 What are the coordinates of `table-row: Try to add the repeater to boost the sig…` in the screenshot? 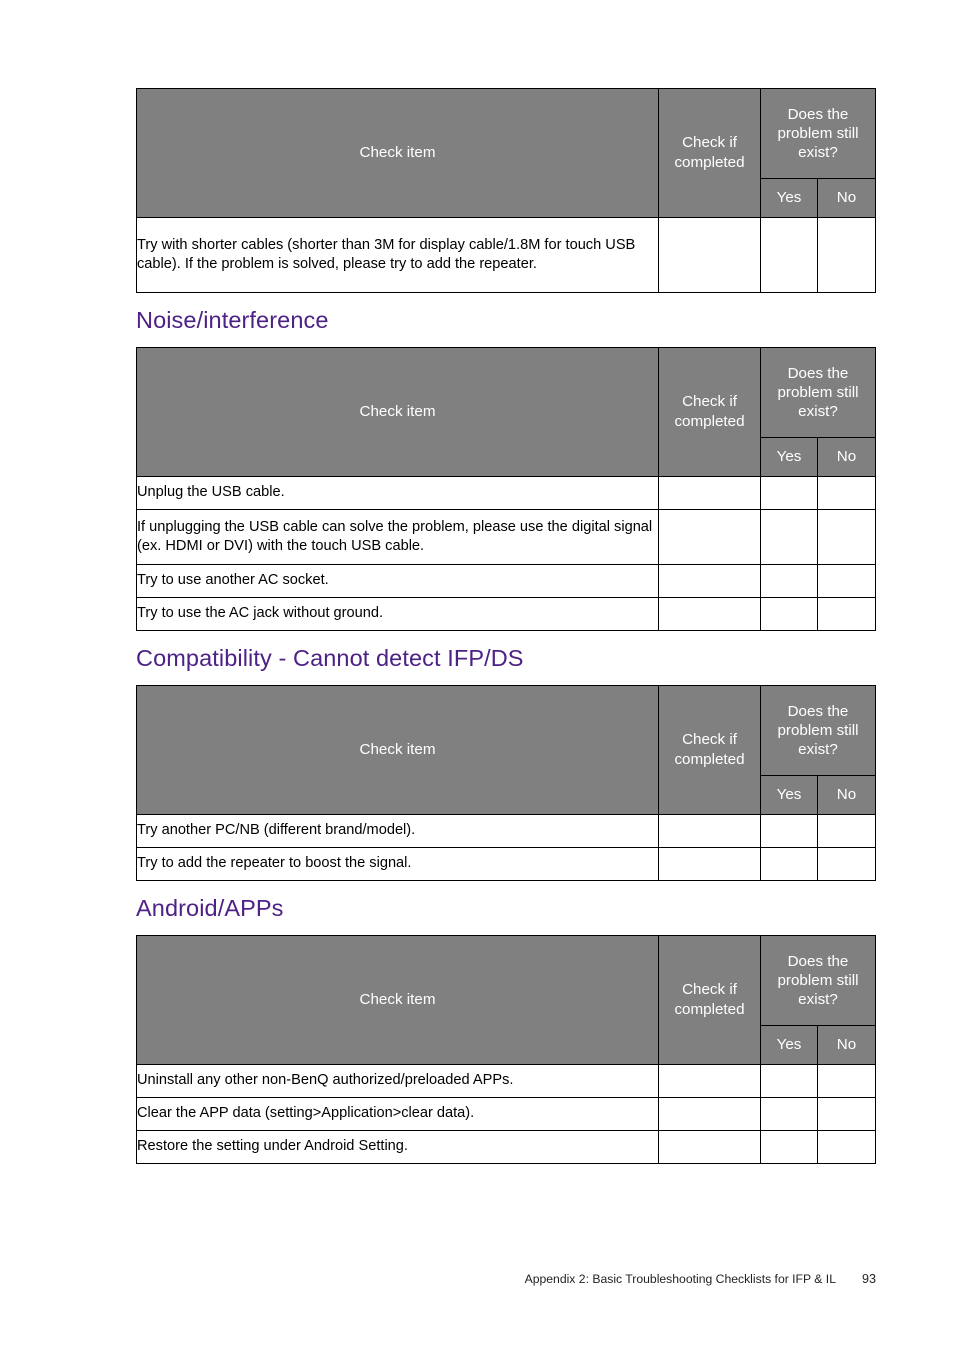 It's located at (506, 864).